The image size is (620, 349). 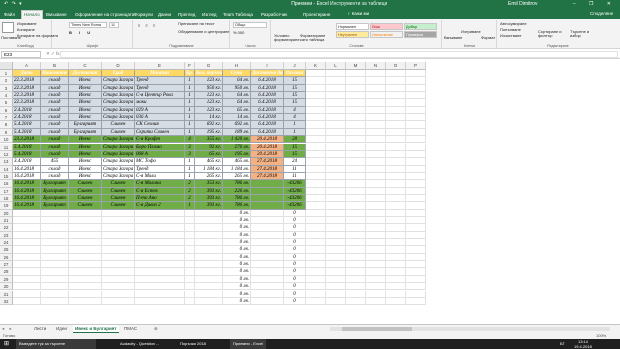 What do you see at coordinates (55, 125) in the screenshot?
I see `cell-note: склад` at bounding box center [55, 125].